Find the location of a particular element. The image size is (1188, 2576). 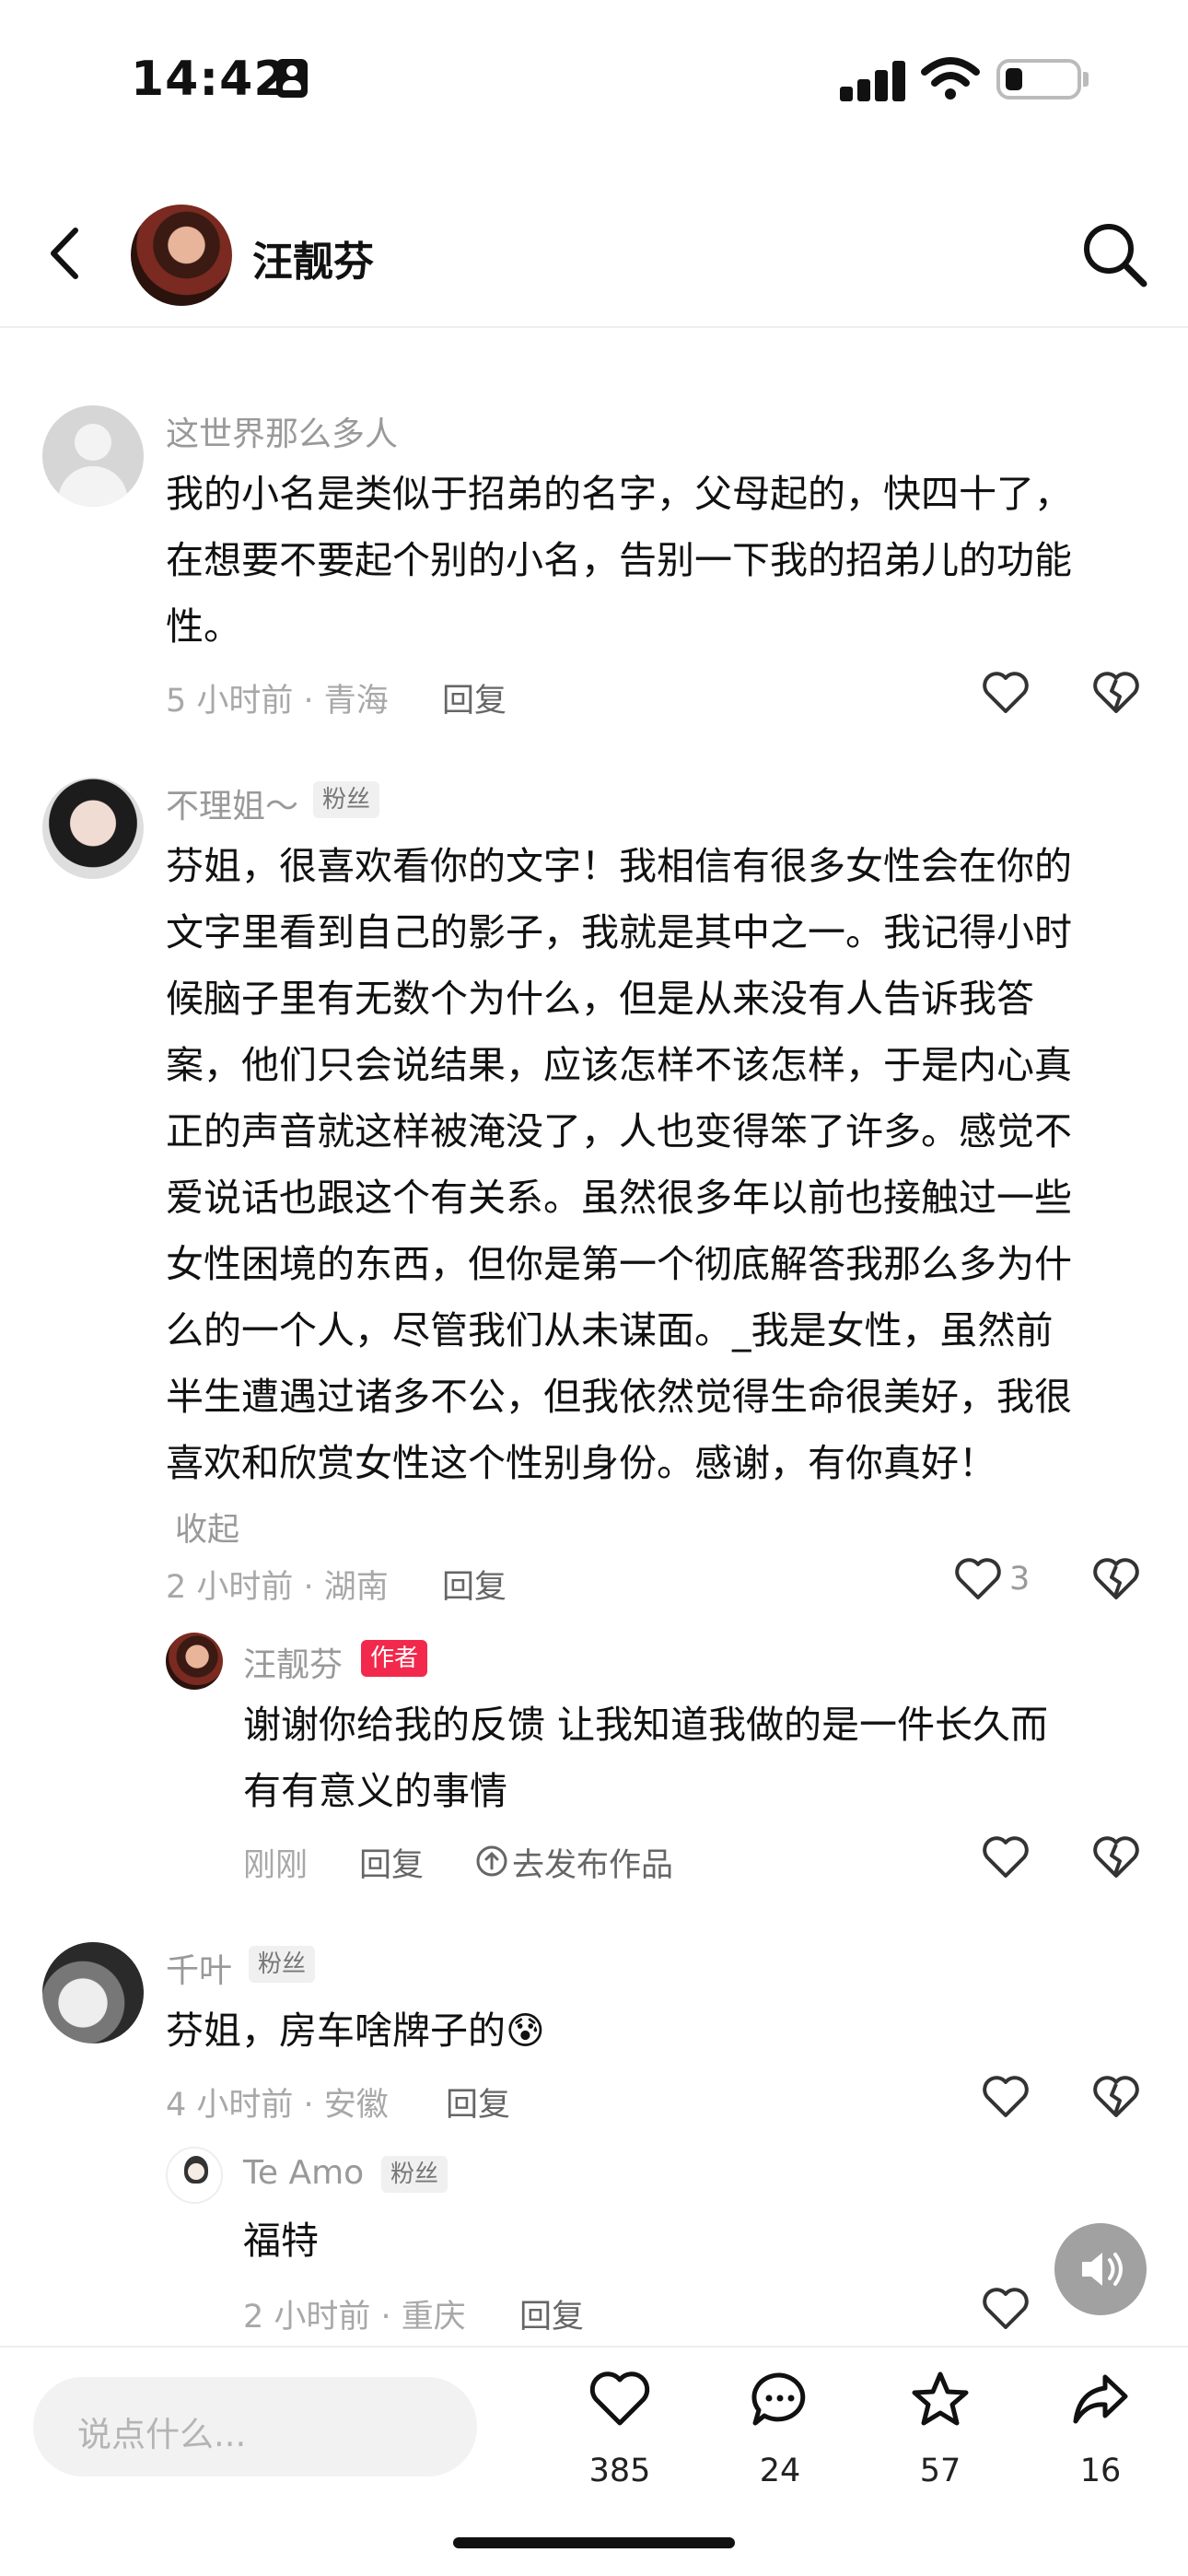

comment-text-line: 在想要不要起个别的小名，告别一下我的招弟儿的功能 is located at coordinates (619, 560).